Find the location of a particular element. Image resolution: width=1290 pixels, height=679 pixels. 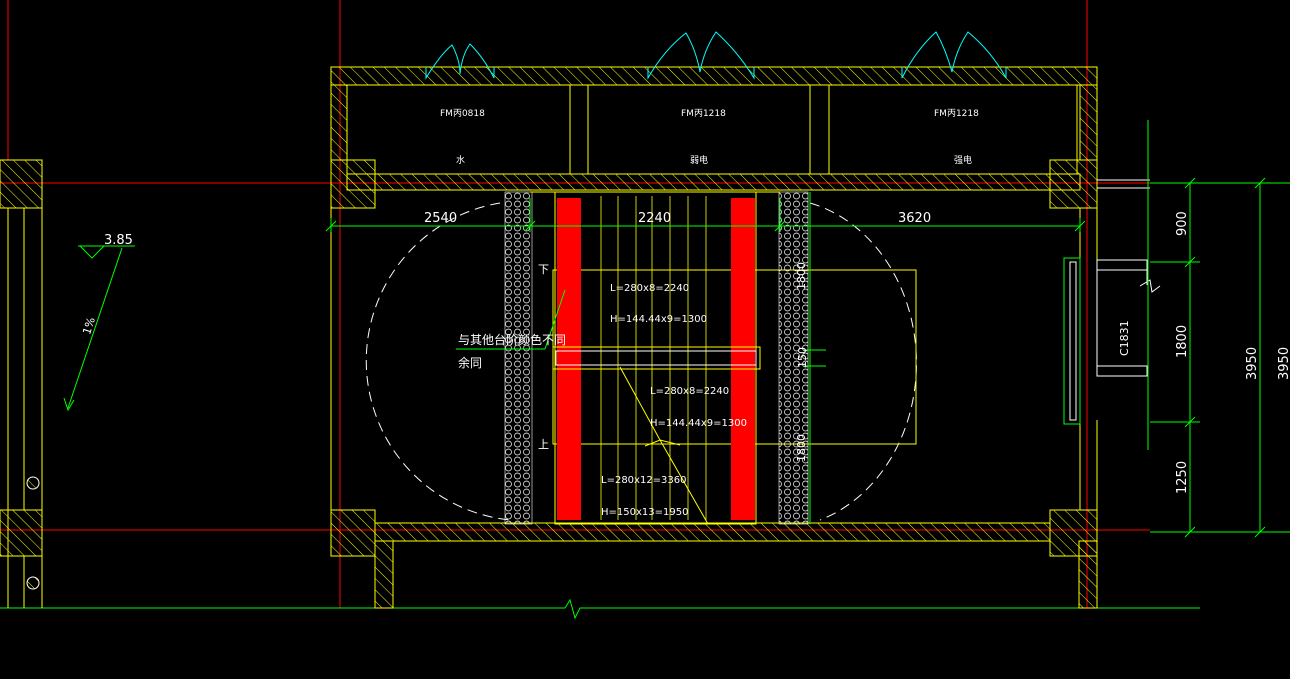

dim-top-3: 3620 is located at coordinates (914, 218).